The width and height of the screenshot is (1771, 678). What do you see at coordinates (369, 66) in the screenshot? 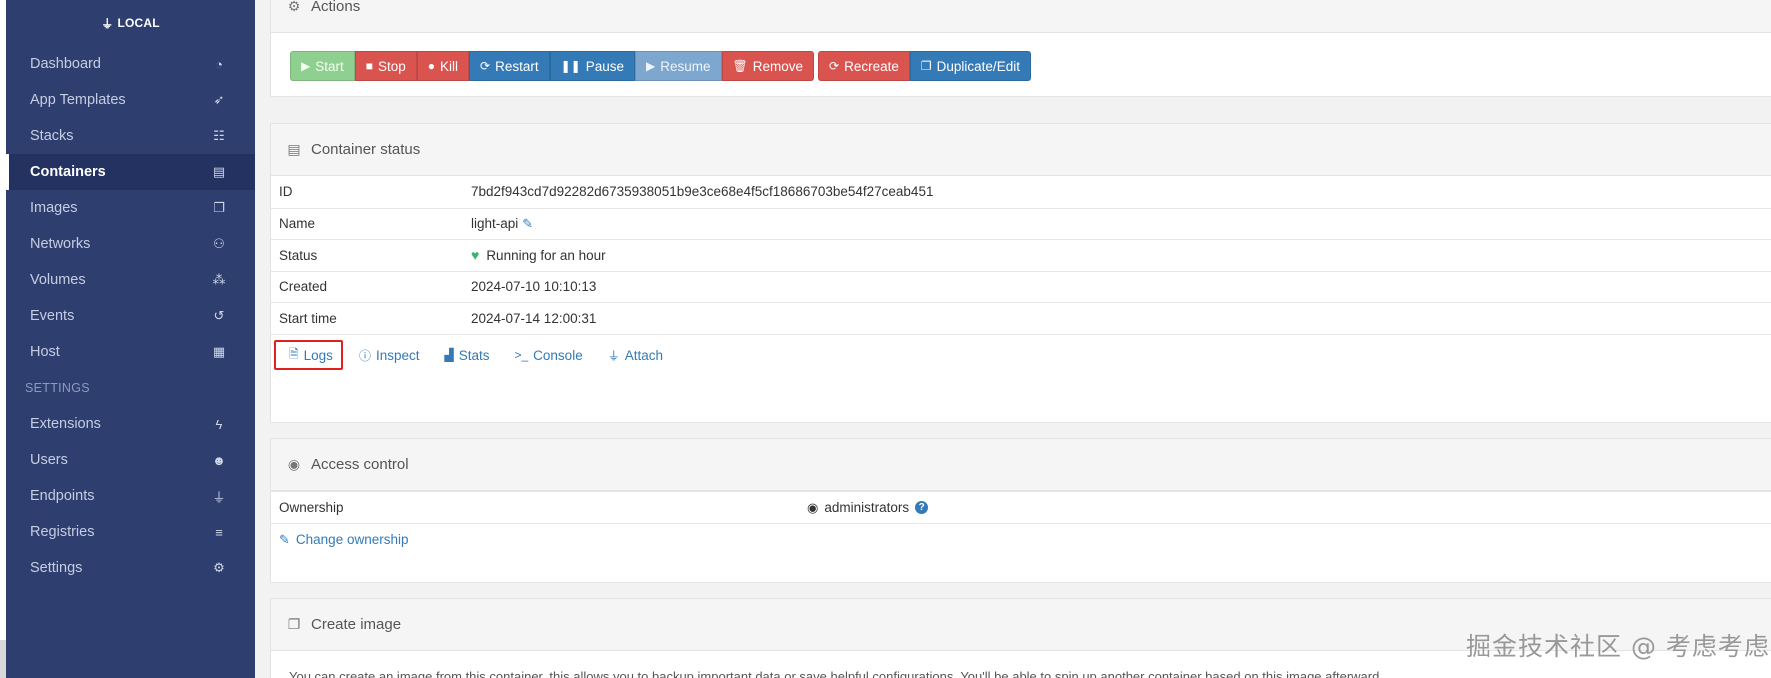
I see `stop-icon: ■` at bounding box center [369, 66].